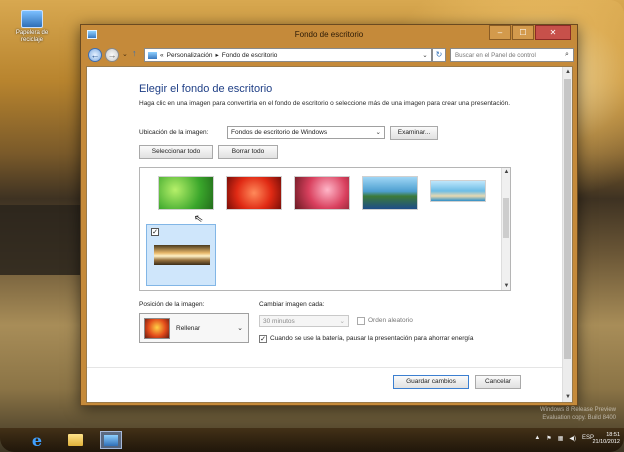 Image resolution: width=624 pixels, height=452 pixels. Describe the element at coordinates (506, 218) in the screenshot. I see `gallery-scroll-thumb` at that location.